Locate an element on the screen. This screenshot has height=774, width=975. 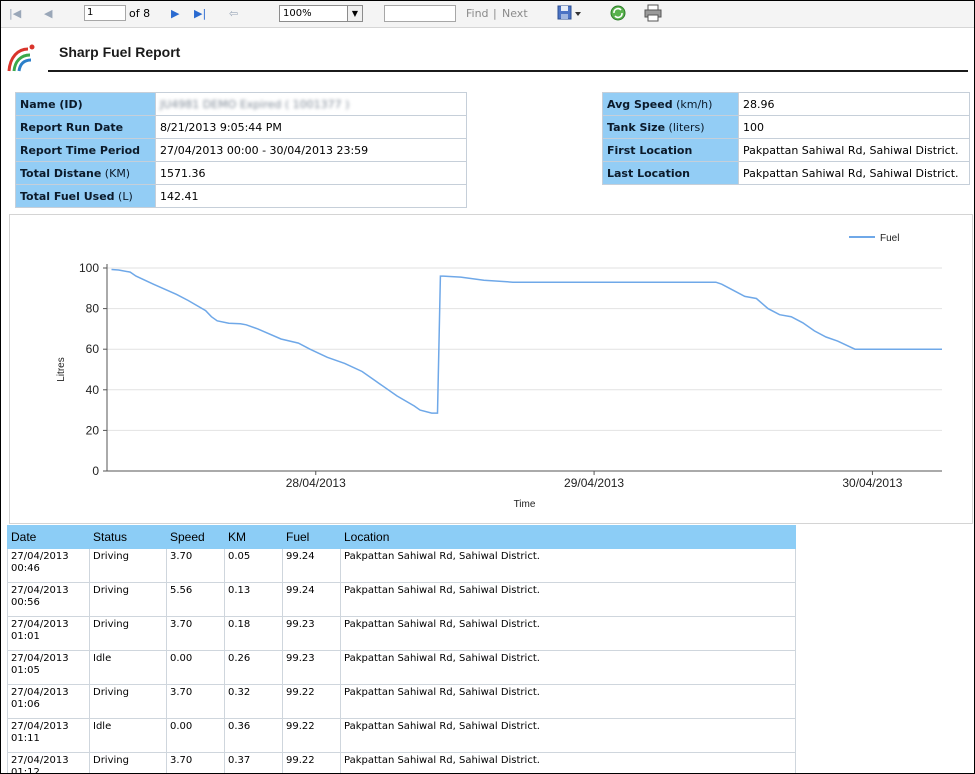
info-key: First Location is located at coordinates (670, 150).